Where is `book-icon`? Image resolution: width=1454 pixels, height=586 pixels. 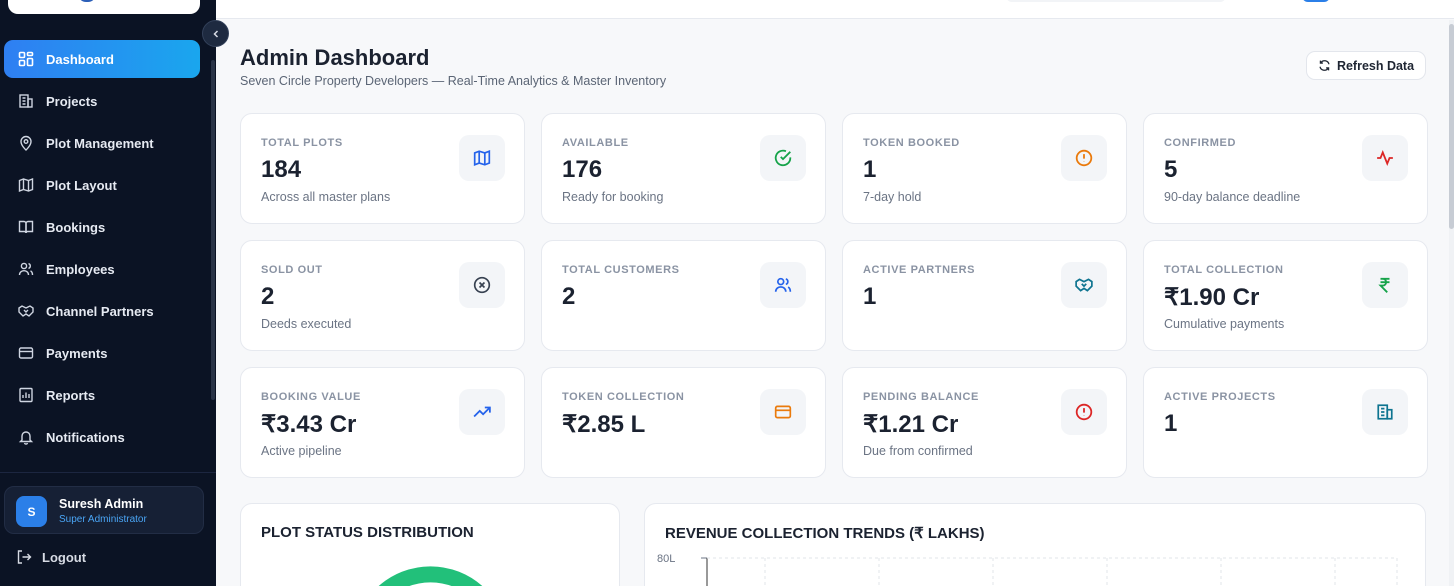 book-icon is located at coordinates (25, 227).